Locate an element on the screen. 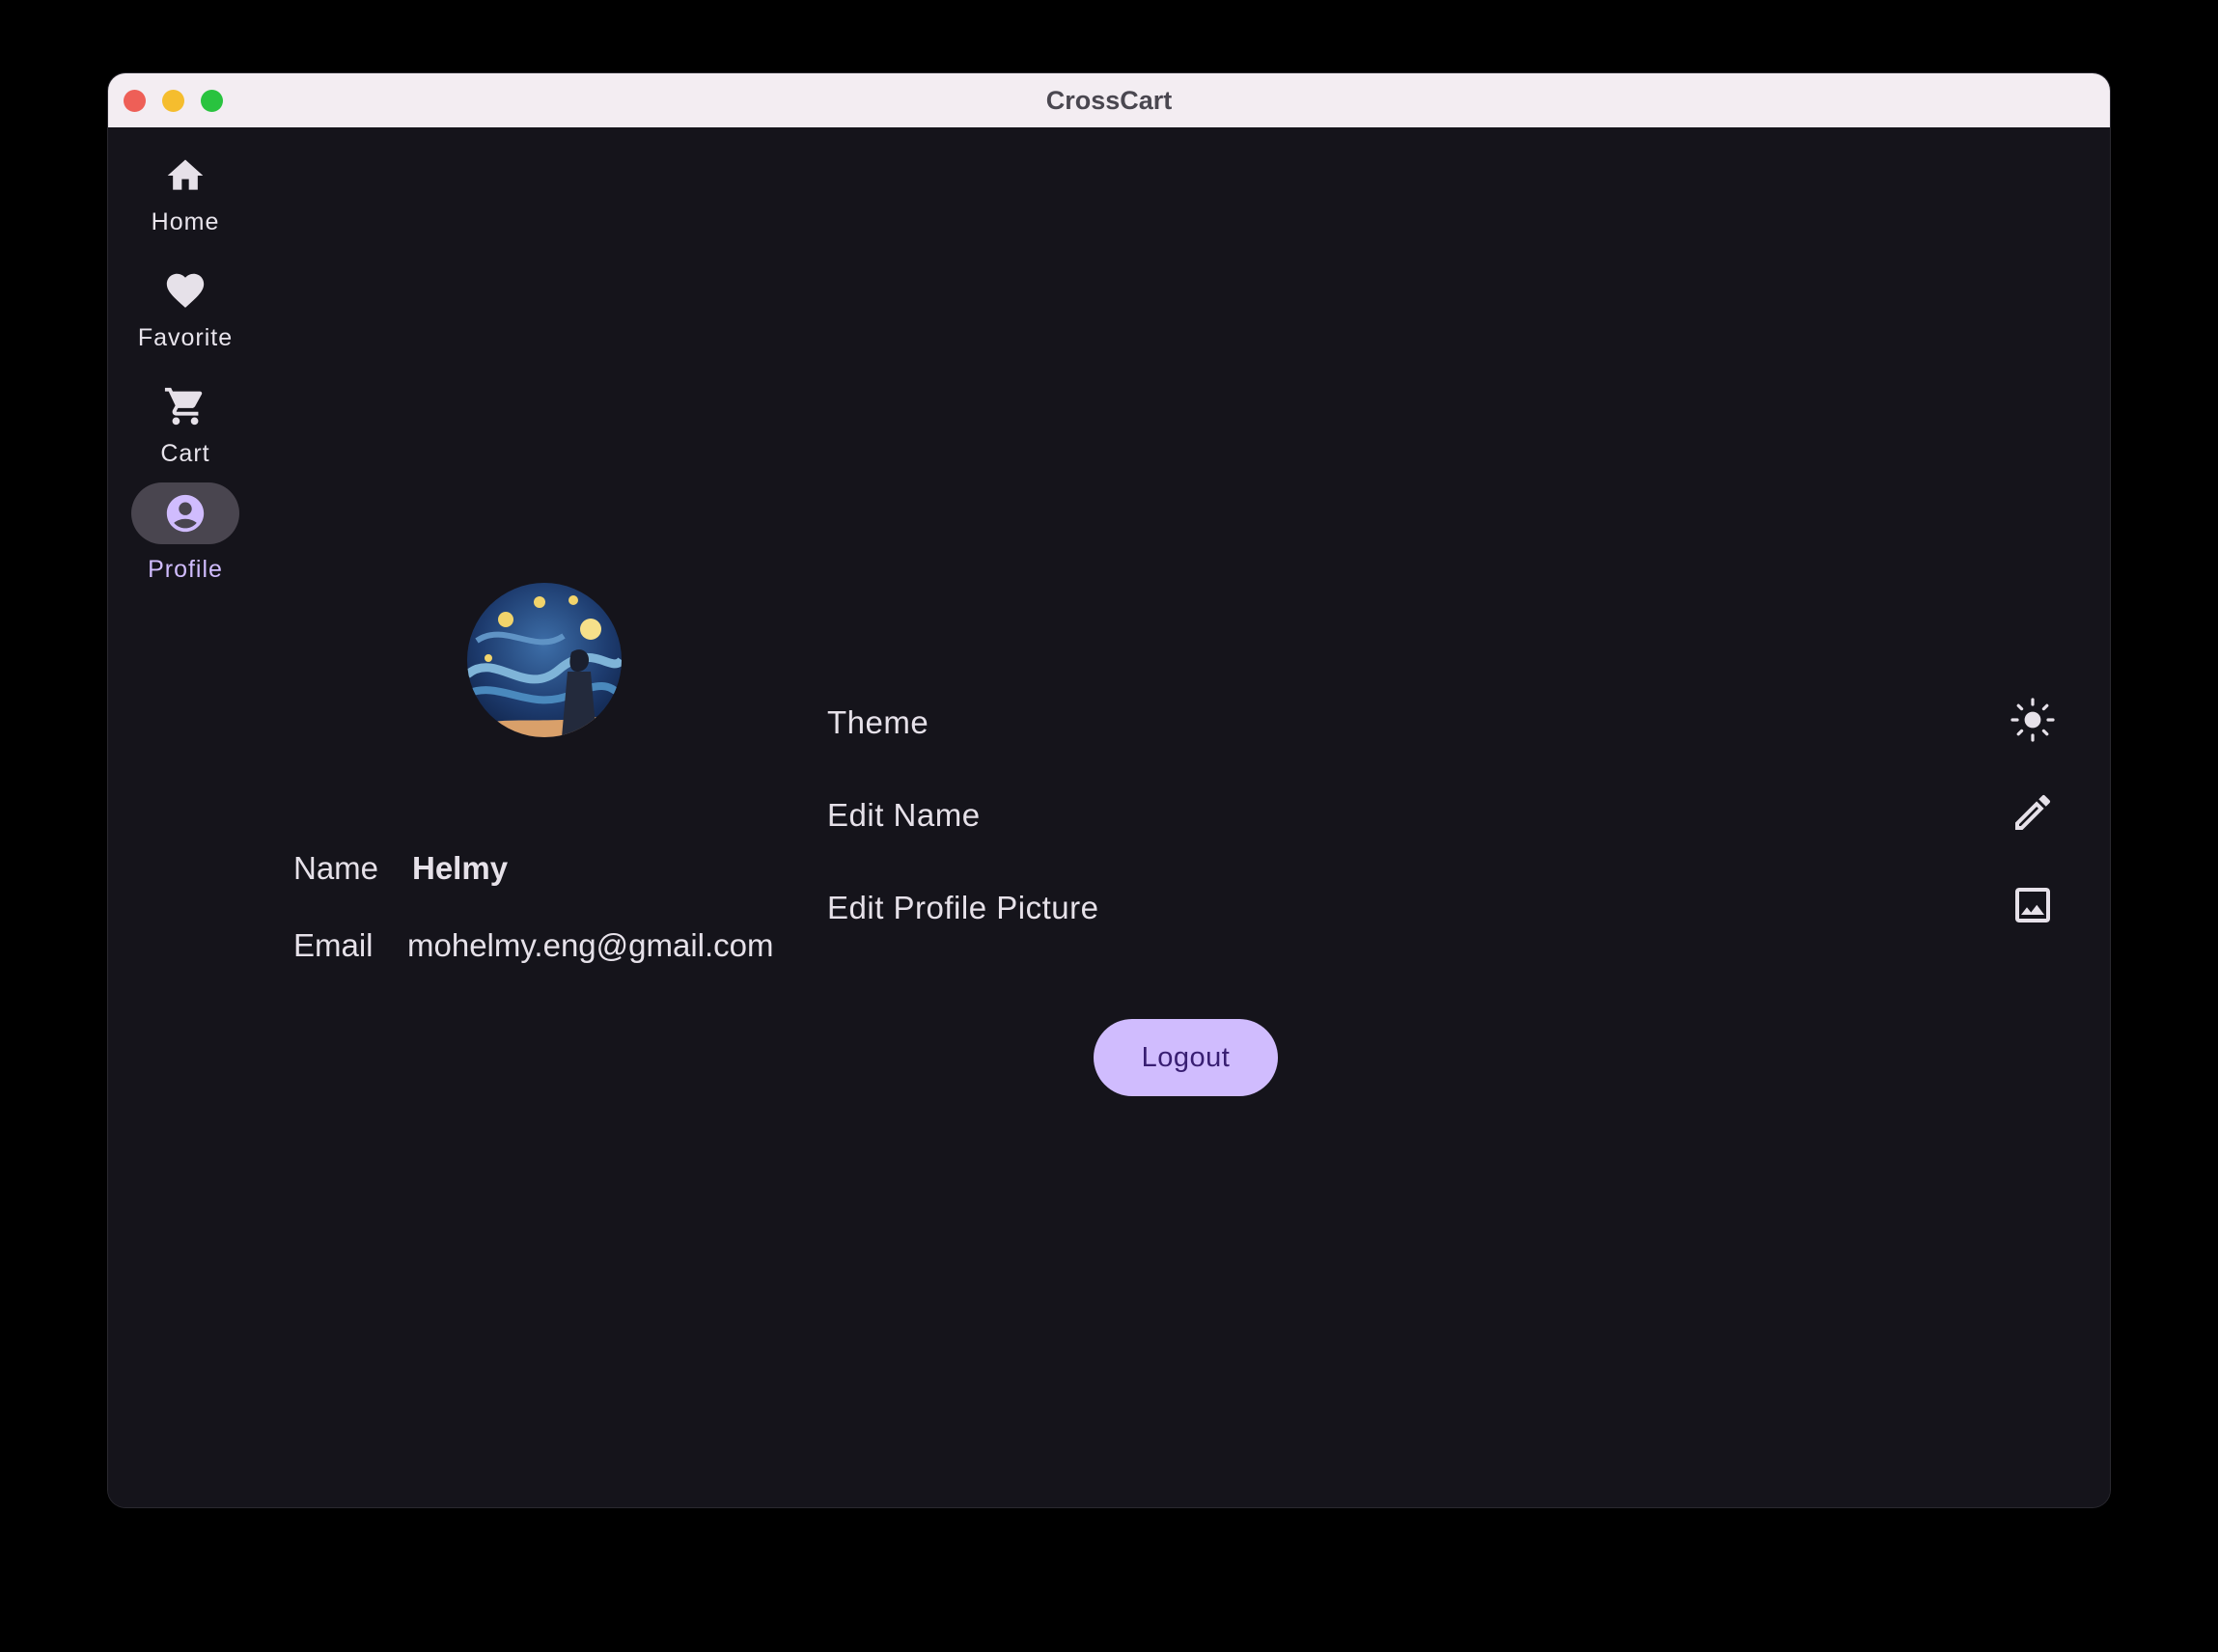 This screenshot has width=2218, height=1652. title-bar: CrossCart is located at coordinates (1109, 100).